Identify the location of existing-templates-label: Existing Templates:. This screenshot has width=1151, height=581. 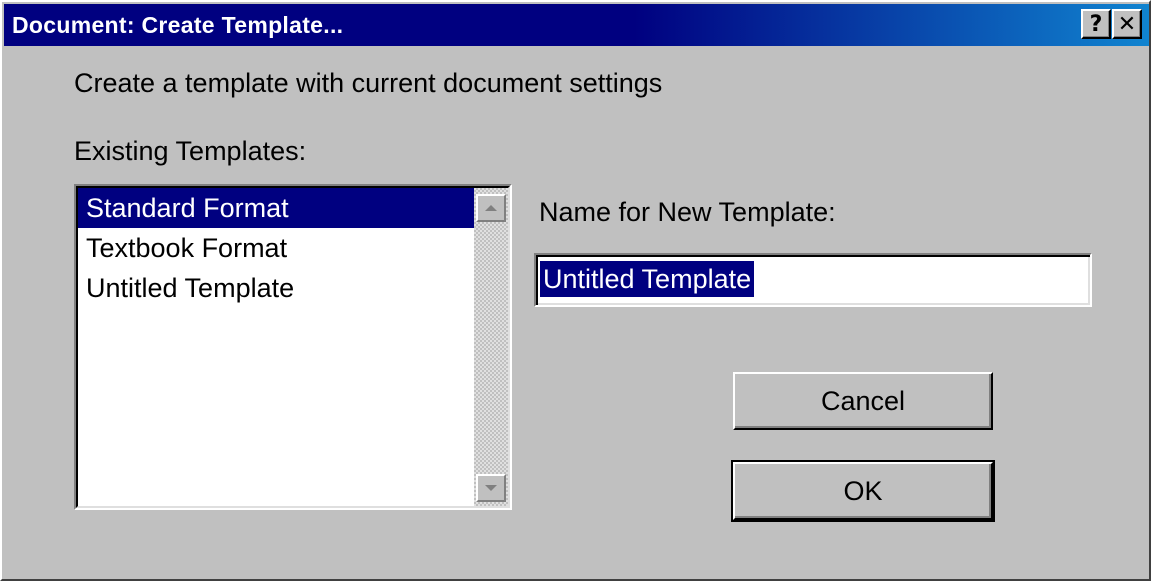
(190, 151).